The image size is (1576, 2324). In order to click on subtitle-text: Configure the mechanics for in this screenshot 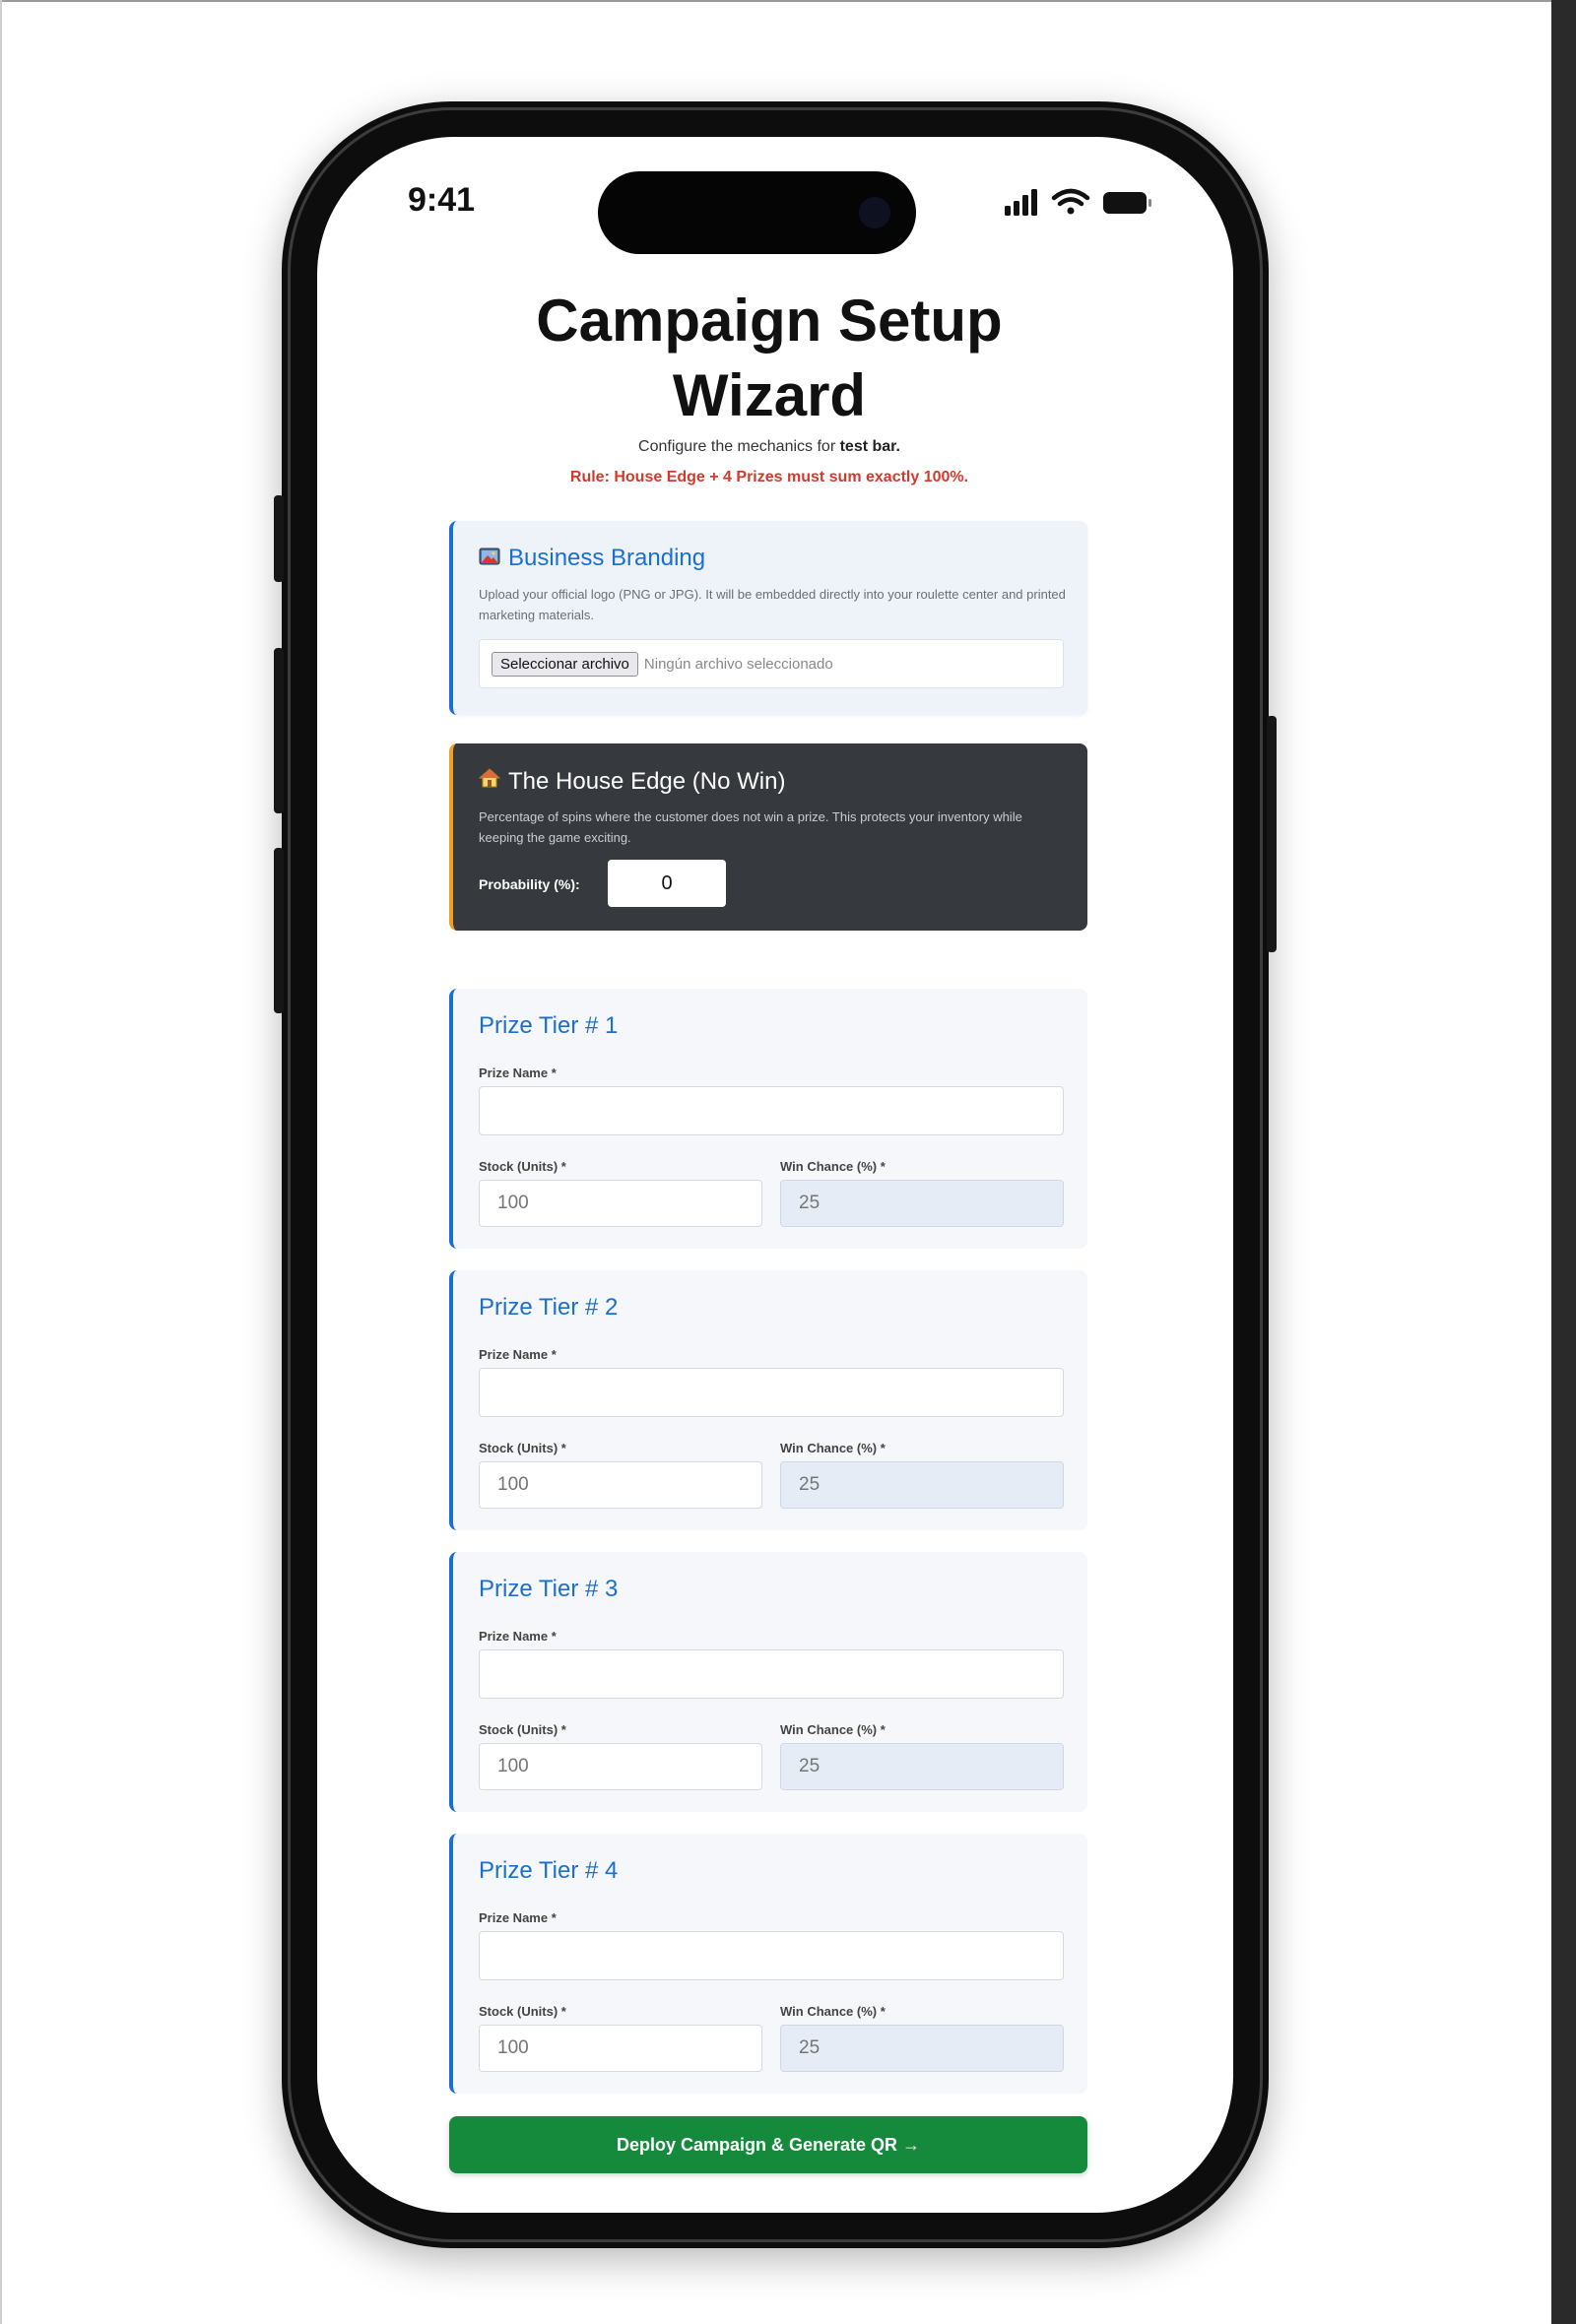, I will do `click(739, 447)`.